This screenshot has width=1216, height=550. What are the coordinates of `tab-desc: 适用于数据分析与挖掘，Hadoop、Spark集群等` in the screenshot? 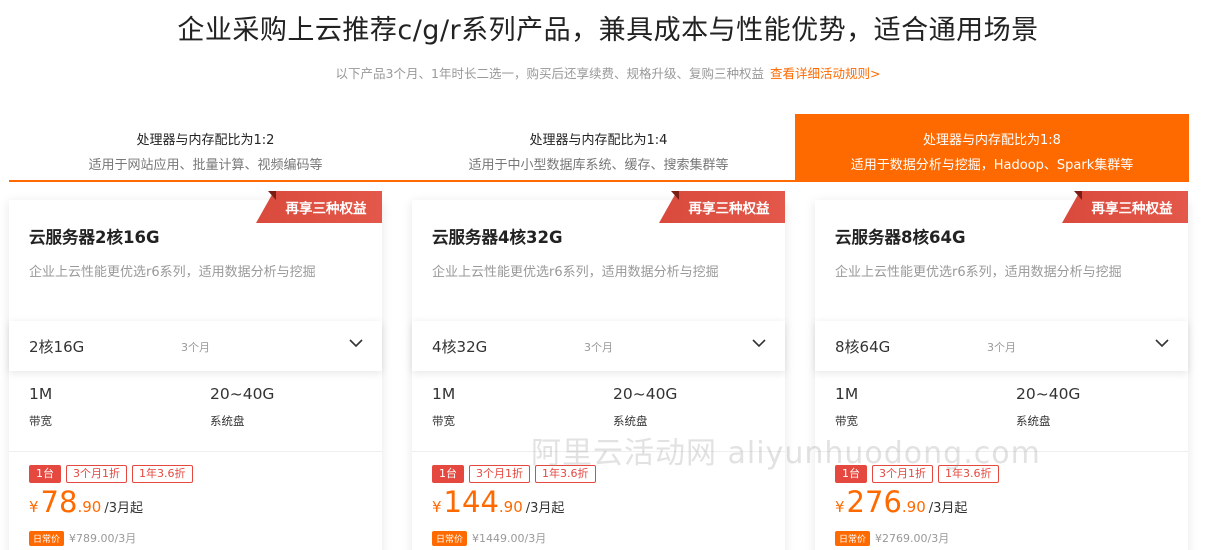 It's located at (992, 165).